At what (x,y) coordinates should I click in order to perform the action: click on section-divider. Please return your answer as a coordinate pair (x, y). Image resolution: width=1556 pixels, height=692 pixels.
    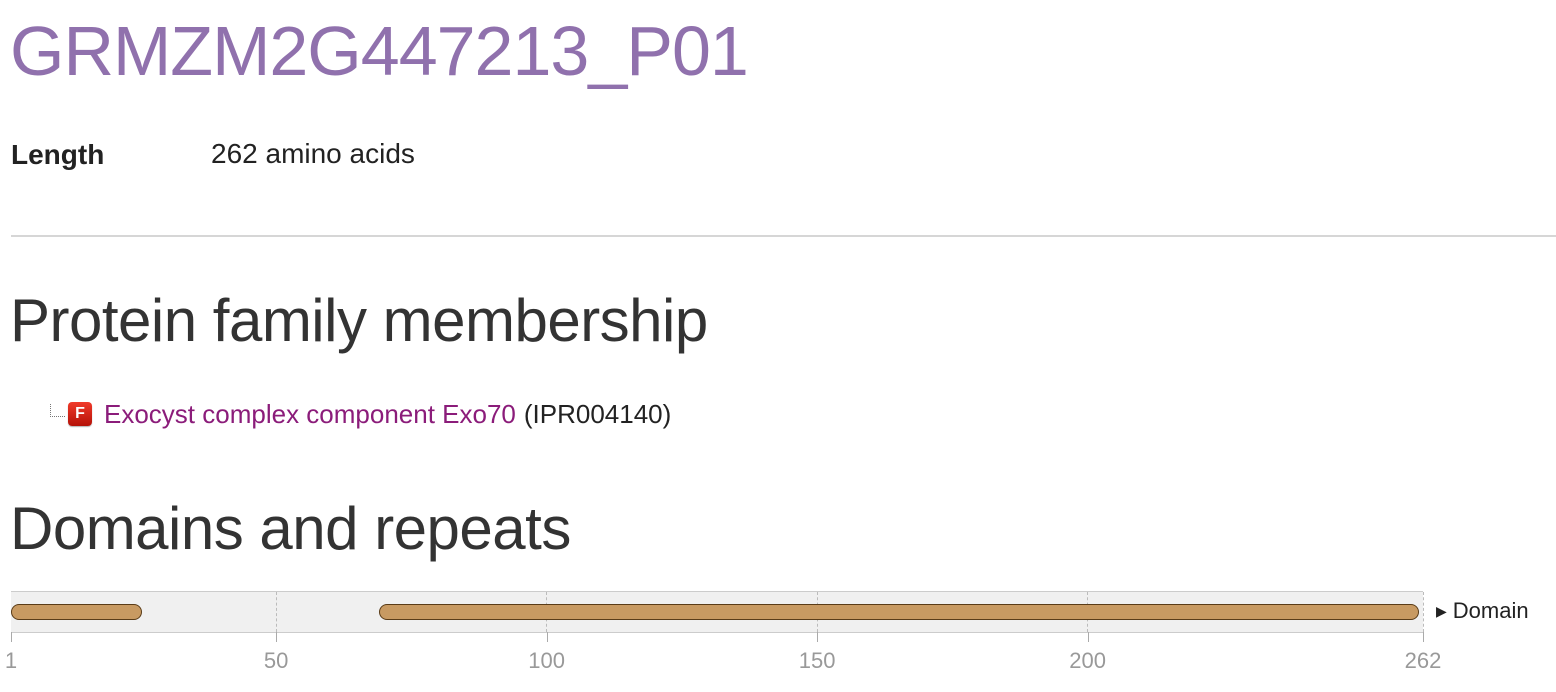
    Looking at the image, I should click on (783, 236).